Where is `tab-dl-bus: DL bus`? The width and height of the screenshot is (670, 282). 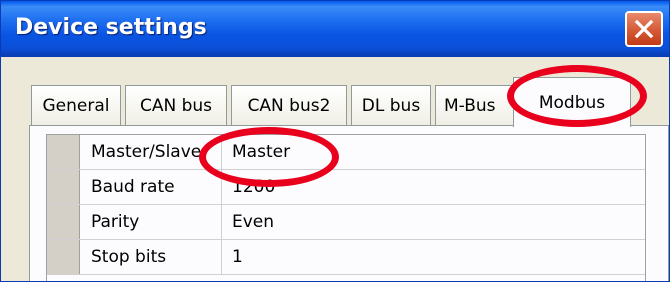 tab-dl-bus: DL bus is located at coordinates (391, 105).